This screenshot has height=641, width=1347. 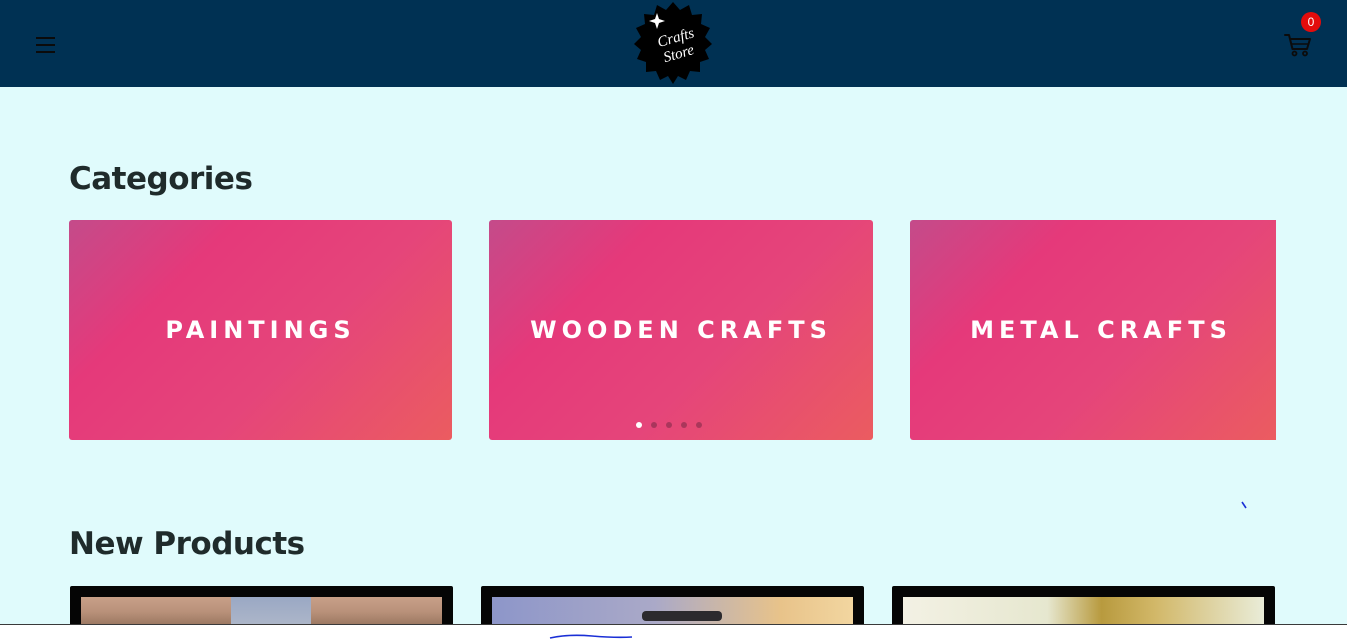 I want to click on bottom-overlay-strip, so click(x=673, y=632).